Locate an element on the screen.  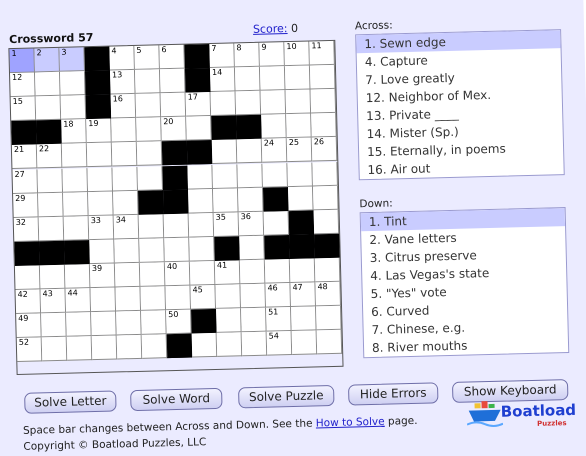
grid-cell: 5 is located at coordinates (147, 57).